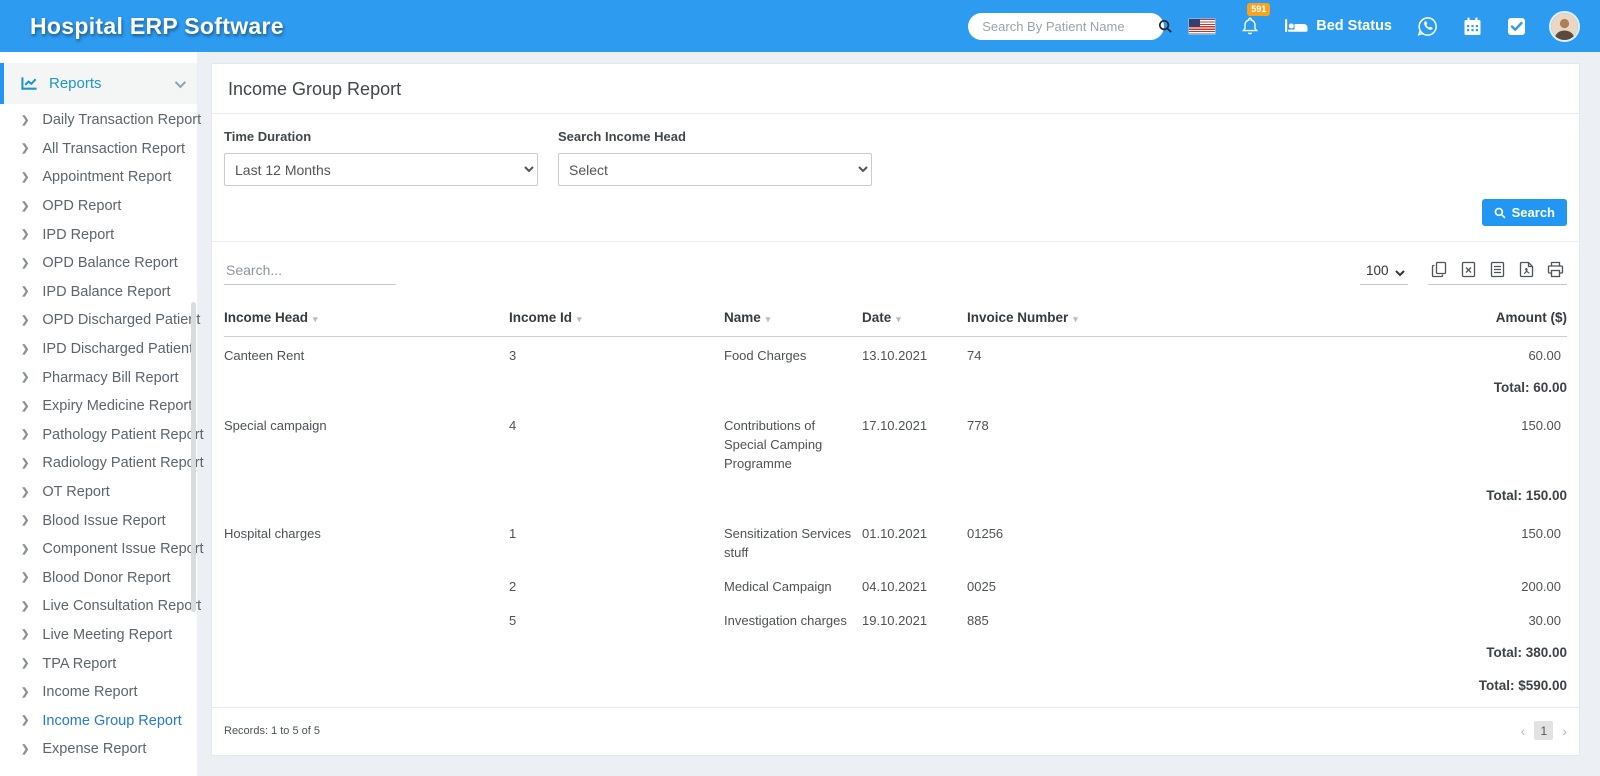  I want to click on patient-search-box, so click(1070, 26).